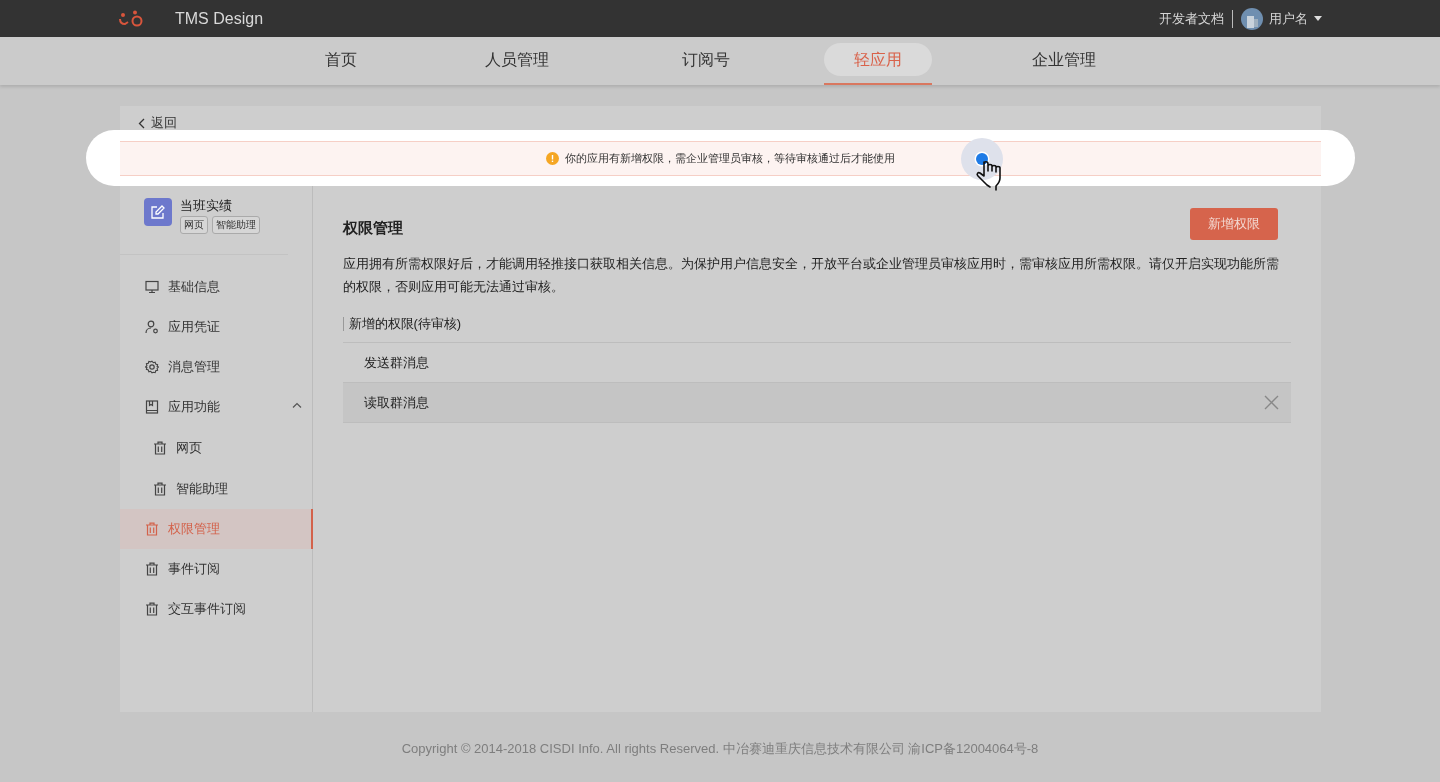 The height and width of the screenshot is (782, 1440). I want to click on footer-text: Copyright © 2014-2018 CISDI Info. All rights Reserved. 中冶赛迪重庆信息技术有限公司 渝ICP备12004064号-8, so click(720, 749).